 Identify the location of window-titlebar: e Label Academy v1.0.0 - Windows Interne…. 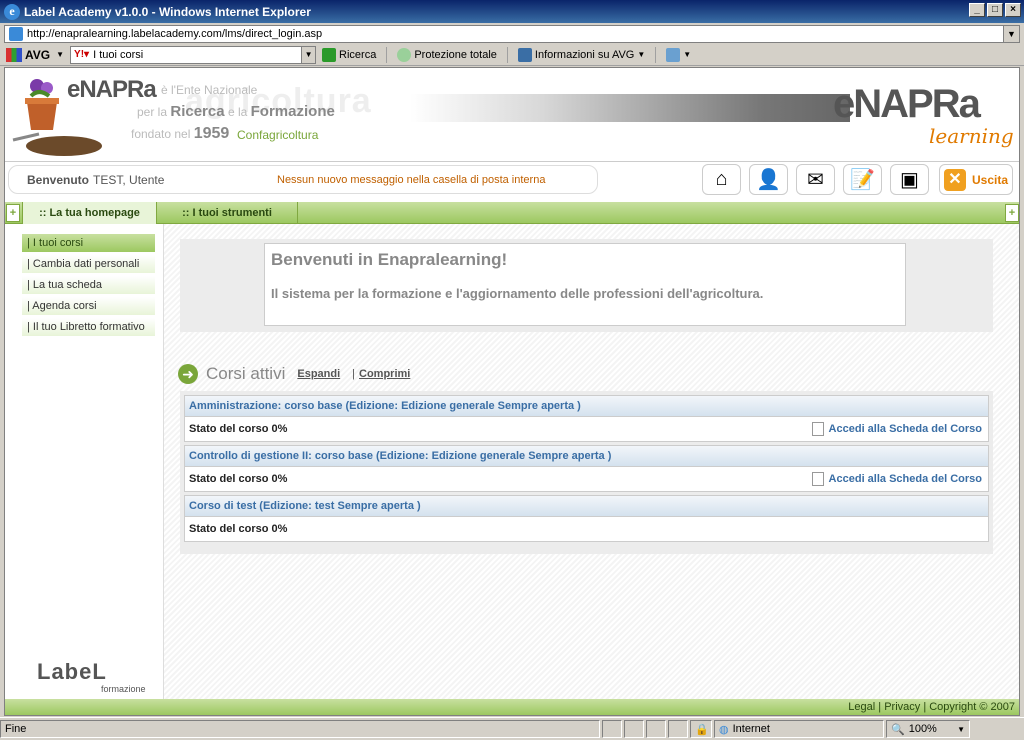
(512, 11).